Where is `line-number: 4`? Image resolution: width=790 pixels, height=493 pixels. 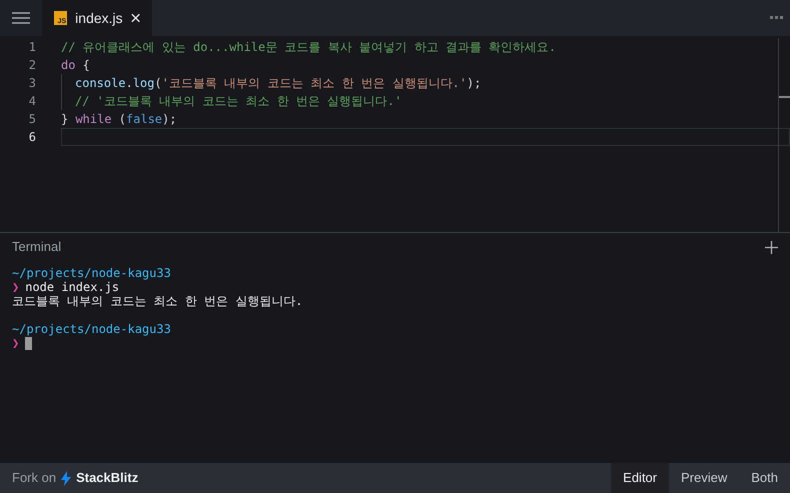 line-number: 4 is located at coordinates (32, 101).